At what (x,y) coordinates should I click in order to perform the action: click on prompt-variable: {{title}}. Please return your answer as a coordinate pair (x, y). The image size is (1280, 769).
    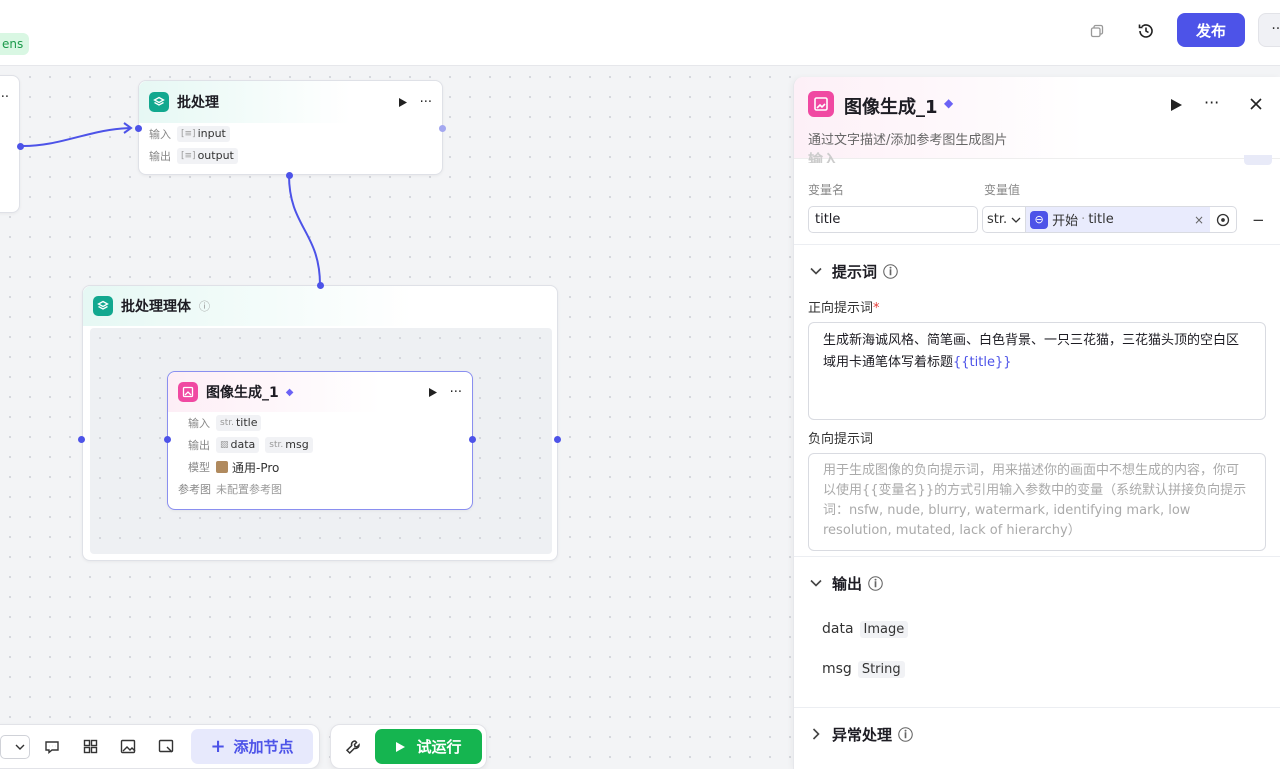
    Looking at the image, I should click on (982, 362).